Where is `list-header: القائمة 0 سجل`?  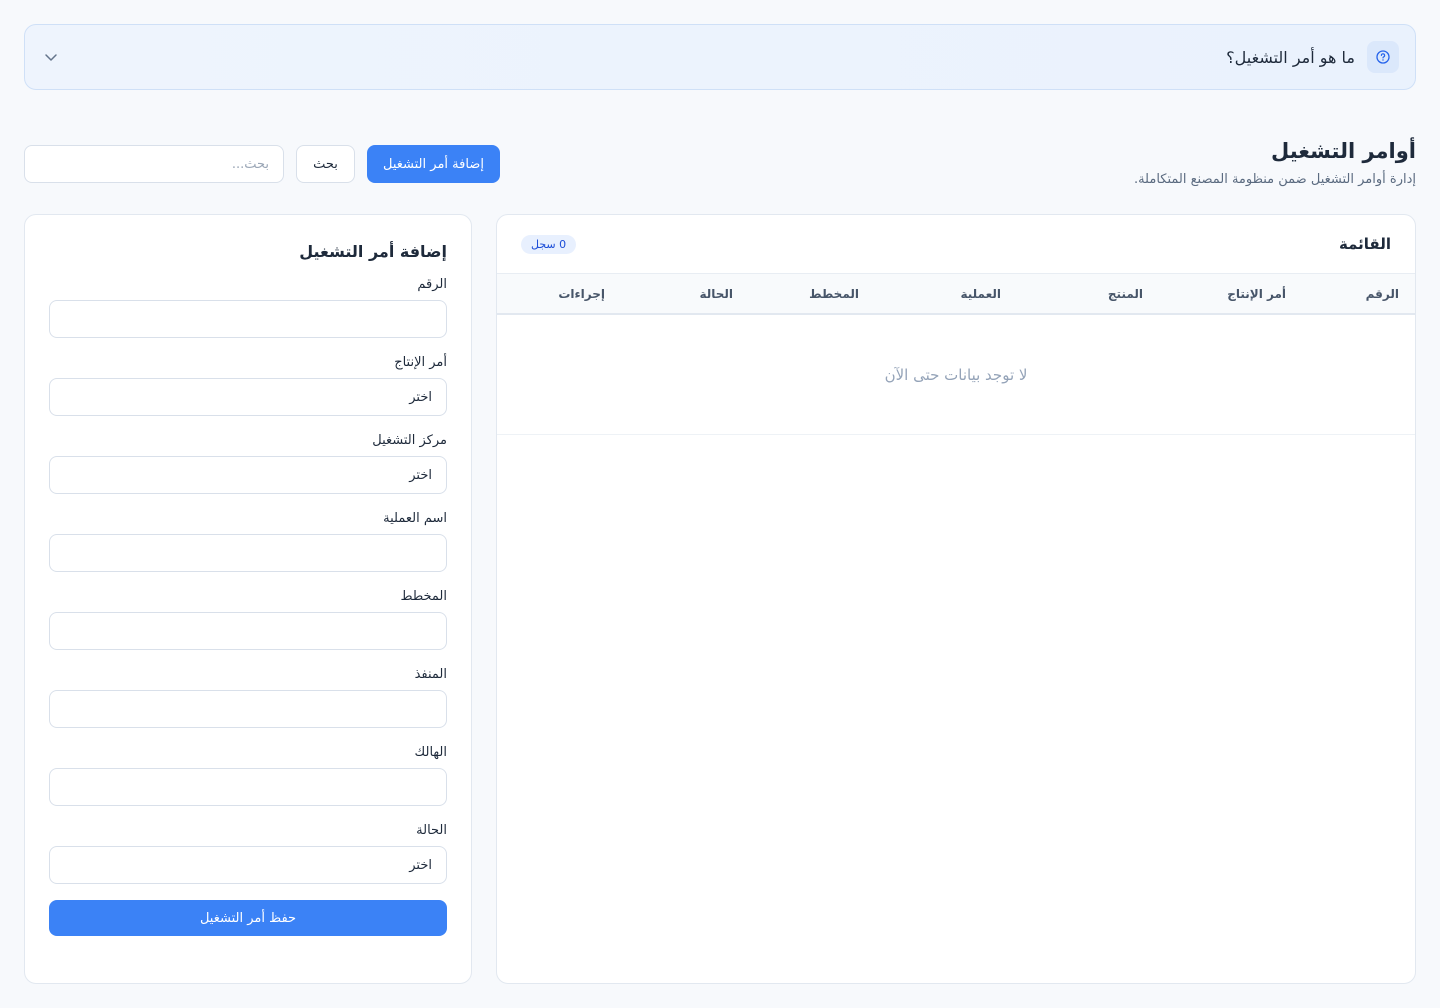 list-header: القائمة 0 سجل is located at coordinates (956, 244).